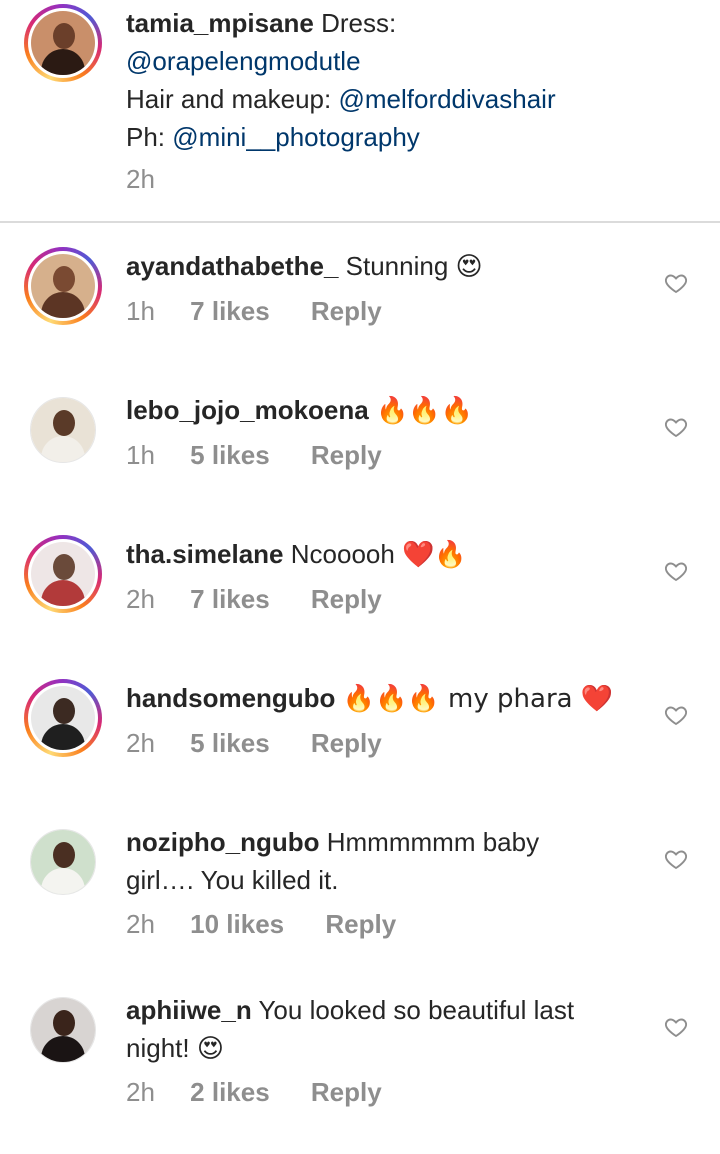 Image resolution: width=720 pixels, height=1154 pixels. Describe the element at coordinates (229, 99) in the screenshot. I see `caption-hair-label: Hair and makeup:` at that location.